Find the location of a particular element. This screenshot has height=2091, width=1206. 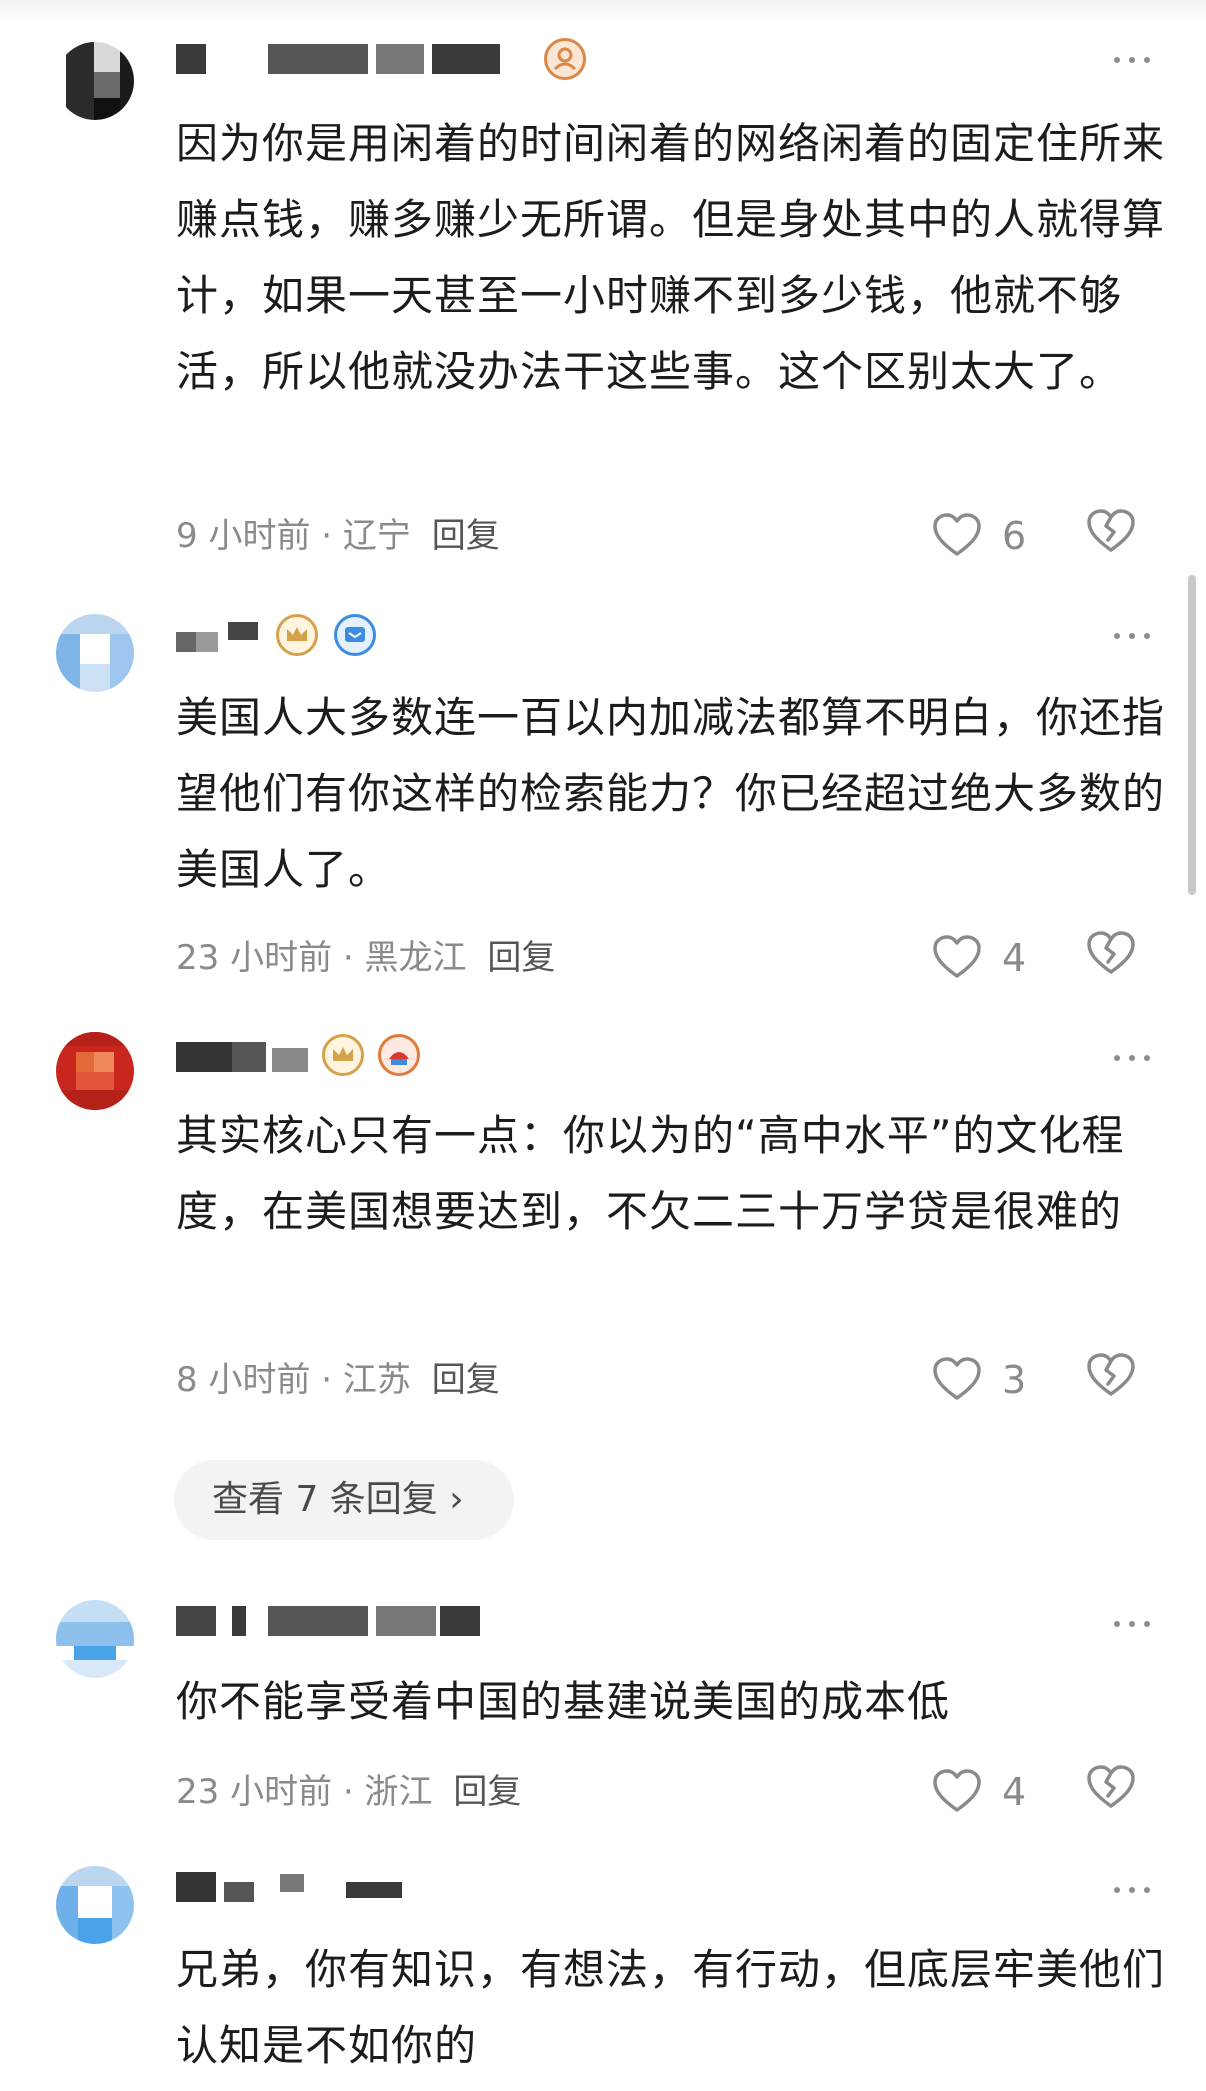

top-edge is located at coordinates (603, 11).